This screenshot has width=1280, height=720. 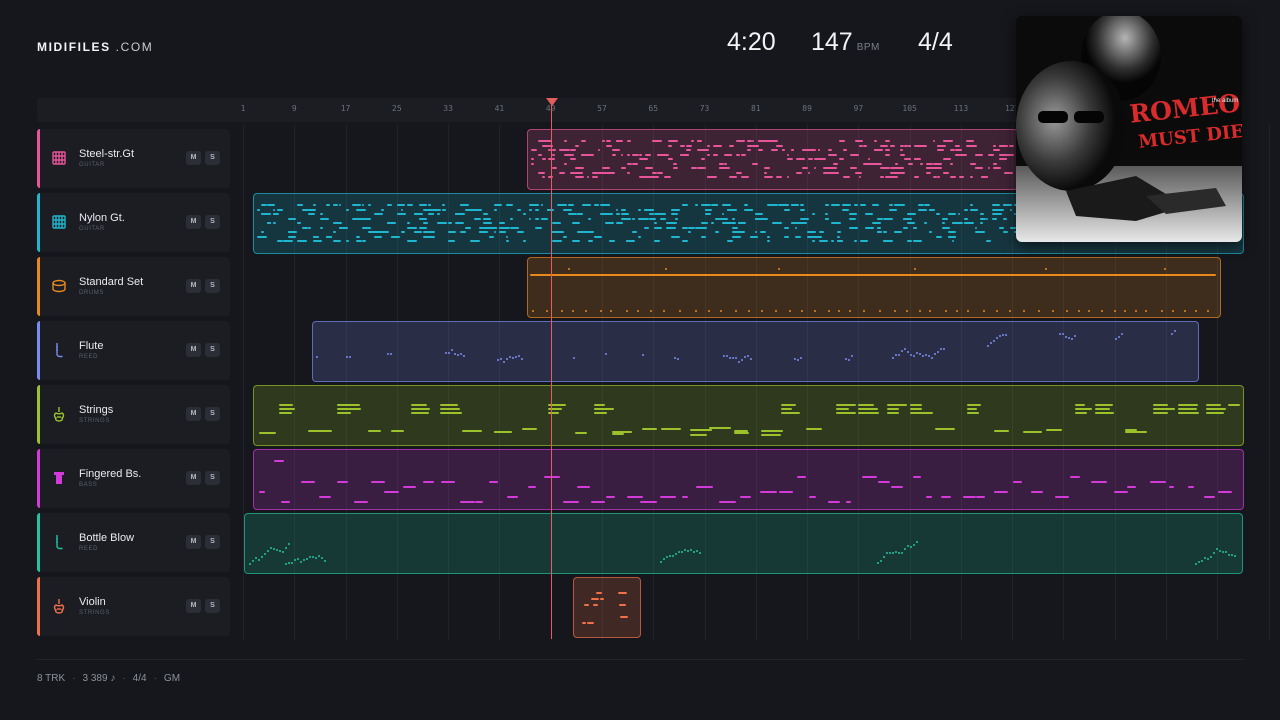 I want to click on playhead, so click(x=551, y=371).